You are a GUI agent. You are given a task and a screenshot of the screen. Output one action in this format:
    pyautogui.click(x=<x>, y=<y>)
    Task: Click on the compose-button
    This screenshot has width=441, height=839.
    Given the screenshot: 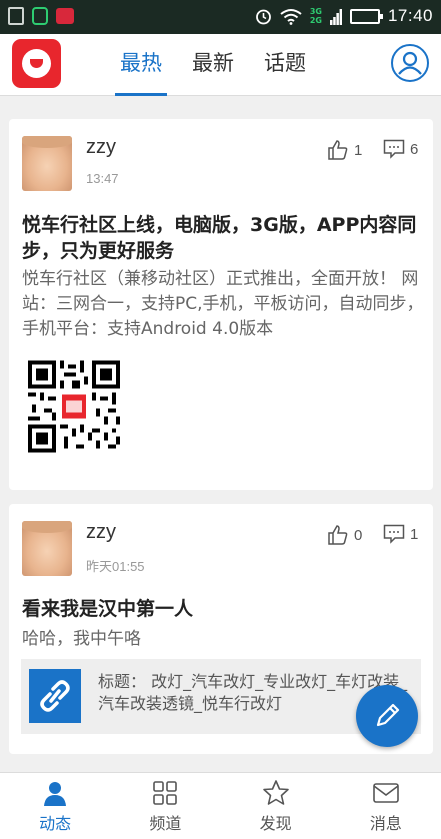 What is the action you would take?
    pyautogui.click(x=387, y=716)
    